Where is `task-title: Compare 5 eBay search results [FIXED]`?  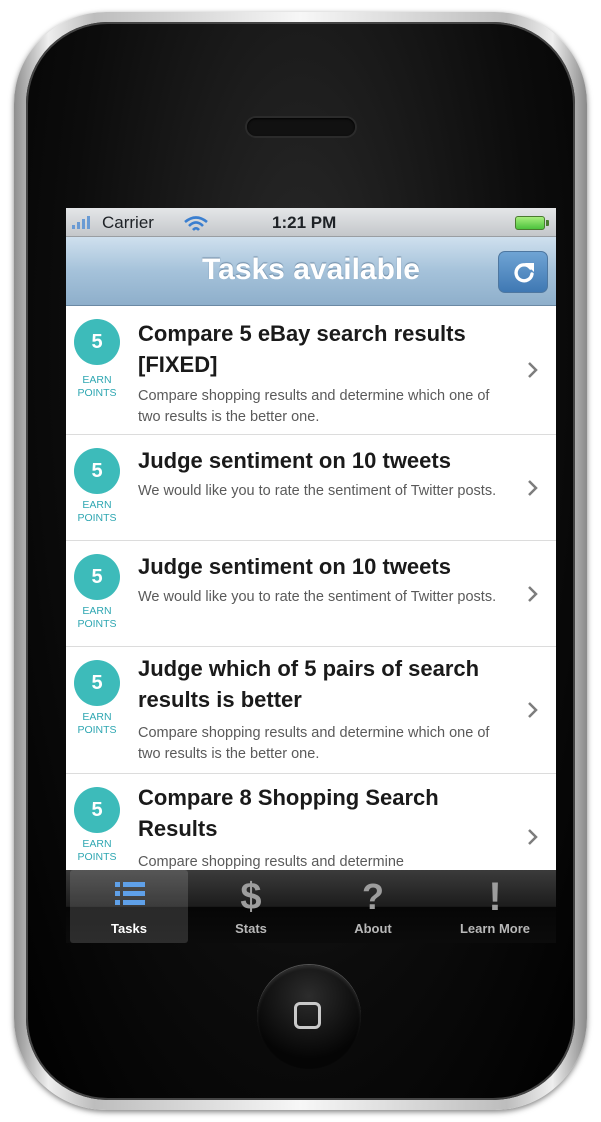 task-title: Compare 5 eBay search results [FIXED] is located at coordinates (302, 349).